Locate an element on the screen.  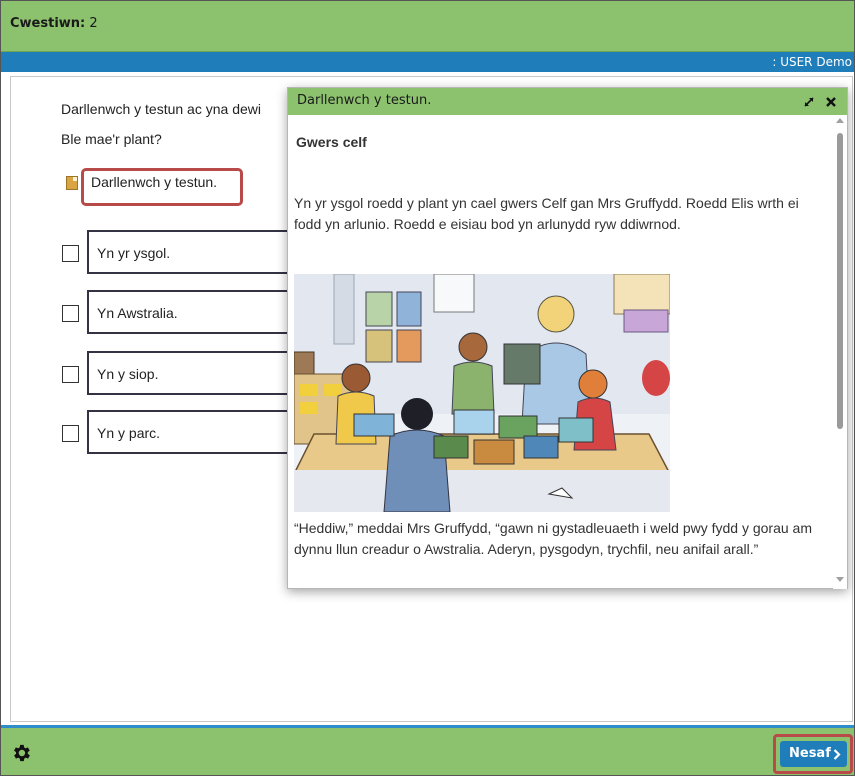
footer-bar: Nesaf is located at coordinates (427, 750).